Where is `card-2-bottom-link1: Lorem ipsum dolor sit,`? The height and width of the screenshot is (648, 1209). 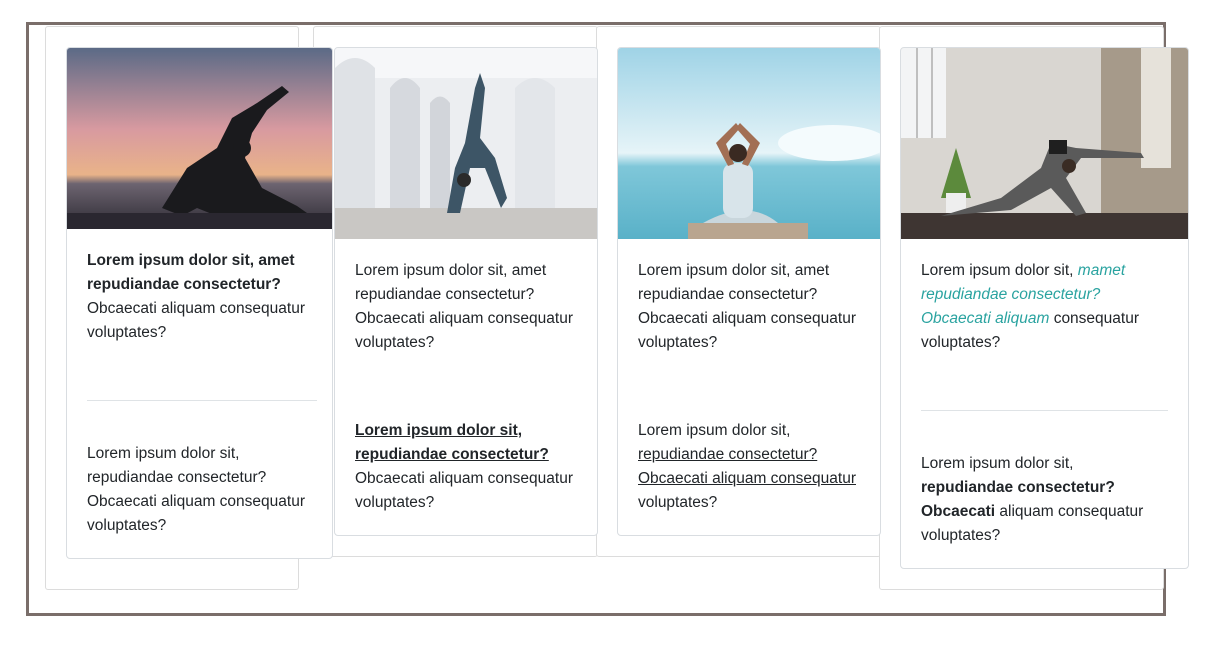 card-2-bottom-link1: Lorem ipsum dolor sit, is located at coordinates (438, 430).